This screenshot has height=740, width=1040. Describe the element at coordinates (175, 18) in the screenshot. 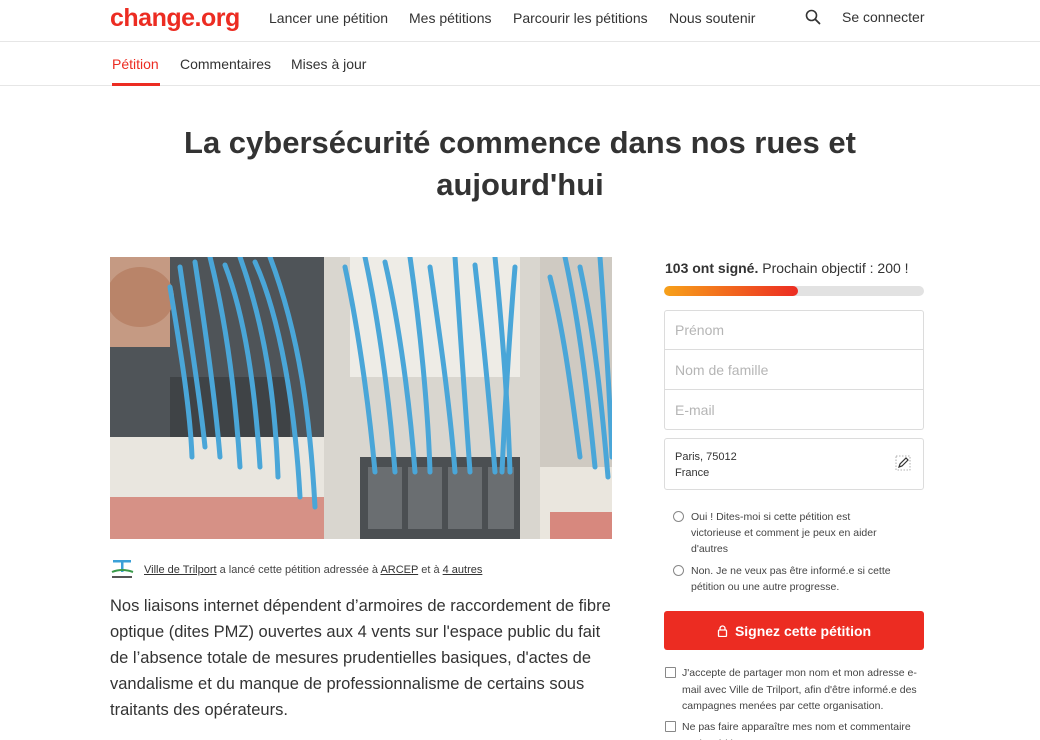

I see `change-org-logo: change.org` at that location.